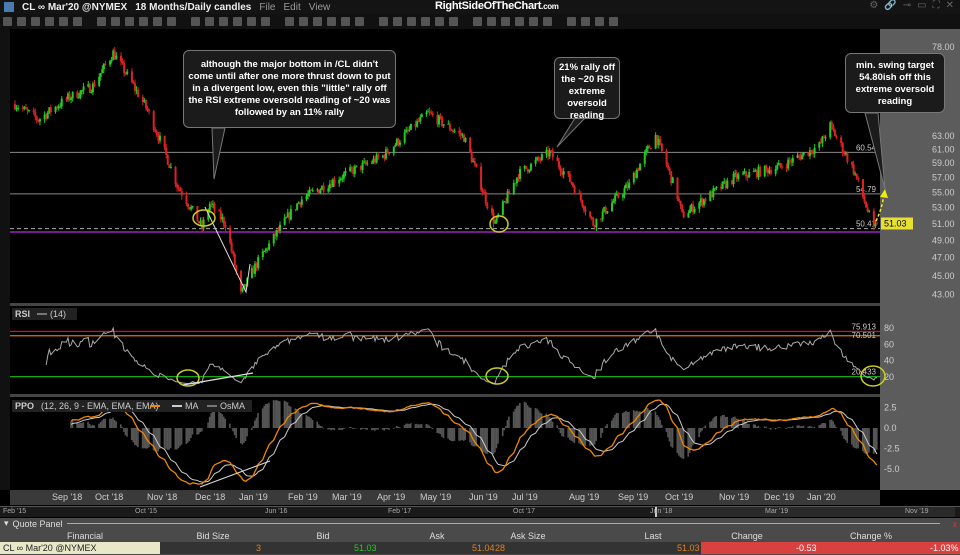  Describe the element at coordinates (950, 5) in the screenshot. I see `close-icon: ✕` at that location.